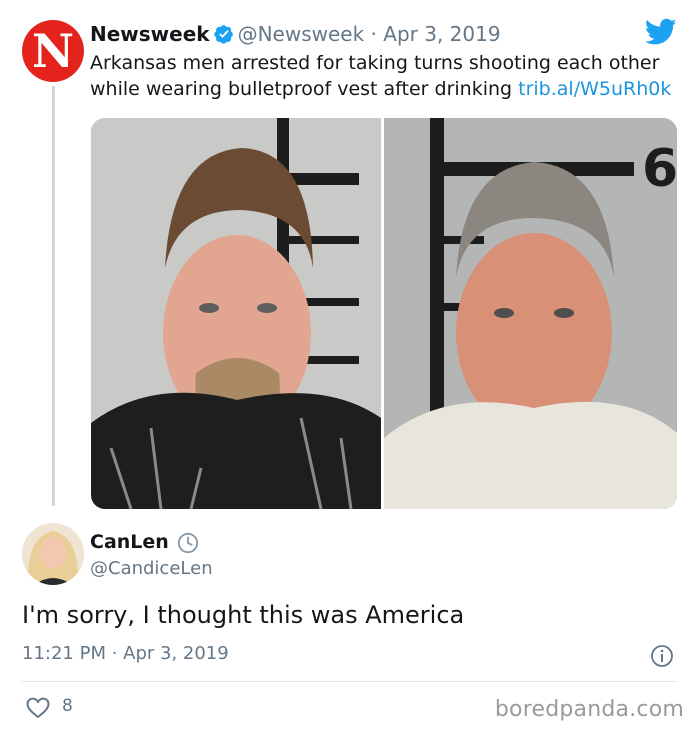 The width and height of the screenshot is (700, 733). What do you see at coordinates (662, 656) in the screenshot?
I see `info-icon` at bounding box center [662, 656].